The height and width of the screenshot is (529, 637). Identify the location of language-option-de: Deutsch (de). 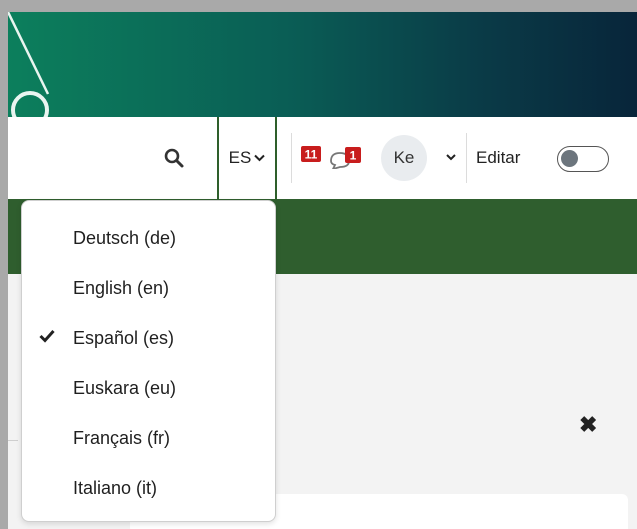
(148, 237).